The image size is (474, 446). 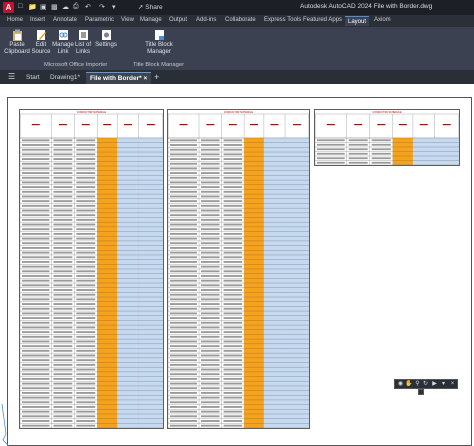 I want to click on share-label: Share, so click(x=154, y=7).